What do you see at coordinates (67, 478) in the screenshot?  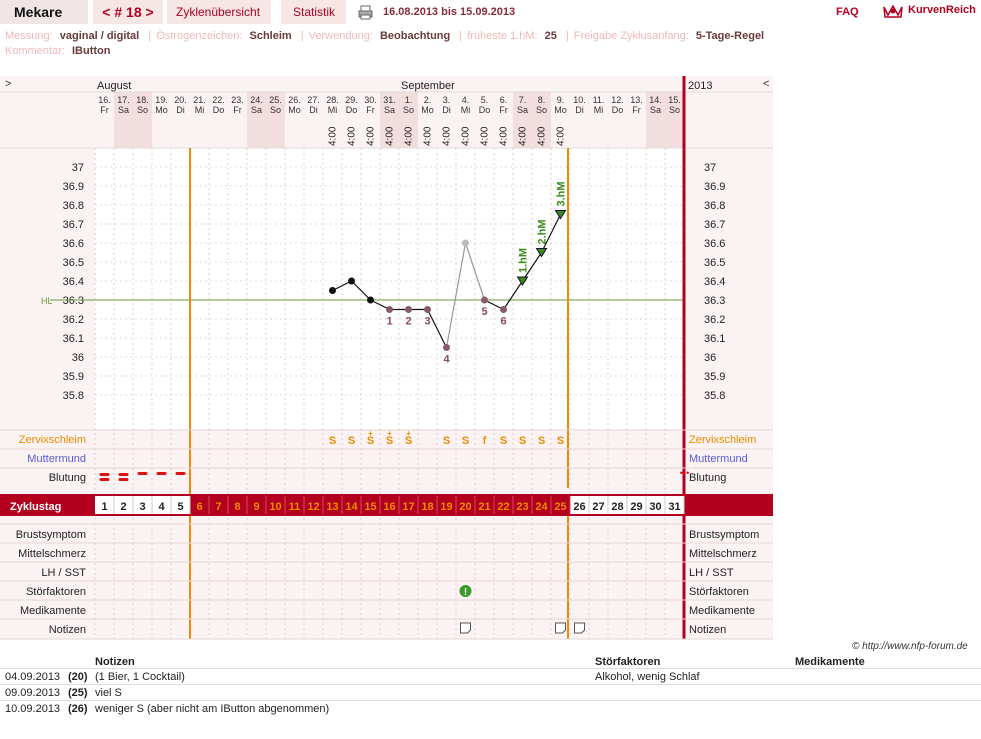 I see `row-label: Blutung` at bounding box center [67, 478].